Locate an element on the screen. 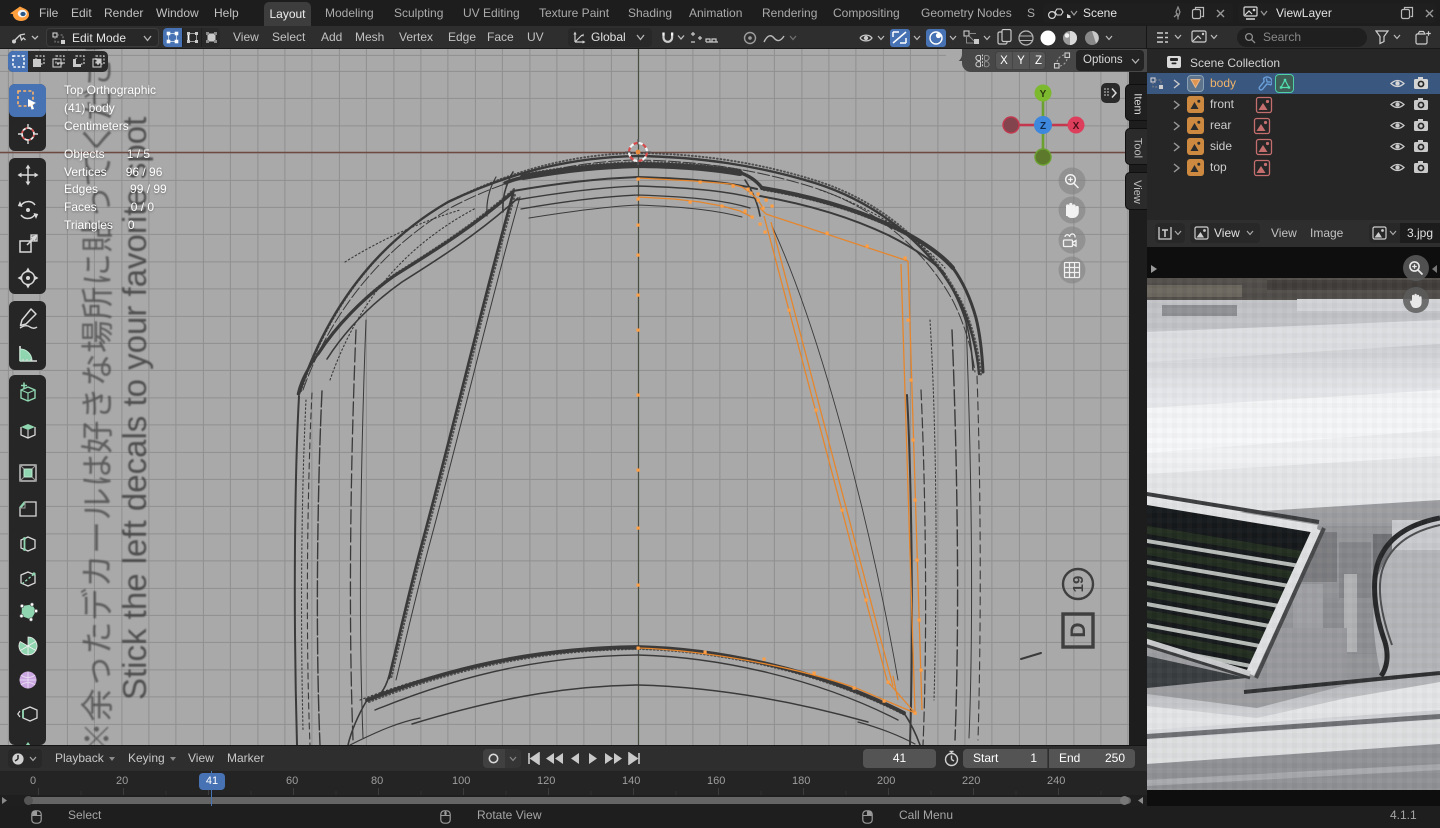 This screenshot has height=828, width=1440. svg-text: 19 is located at coordinates (1078, 584).